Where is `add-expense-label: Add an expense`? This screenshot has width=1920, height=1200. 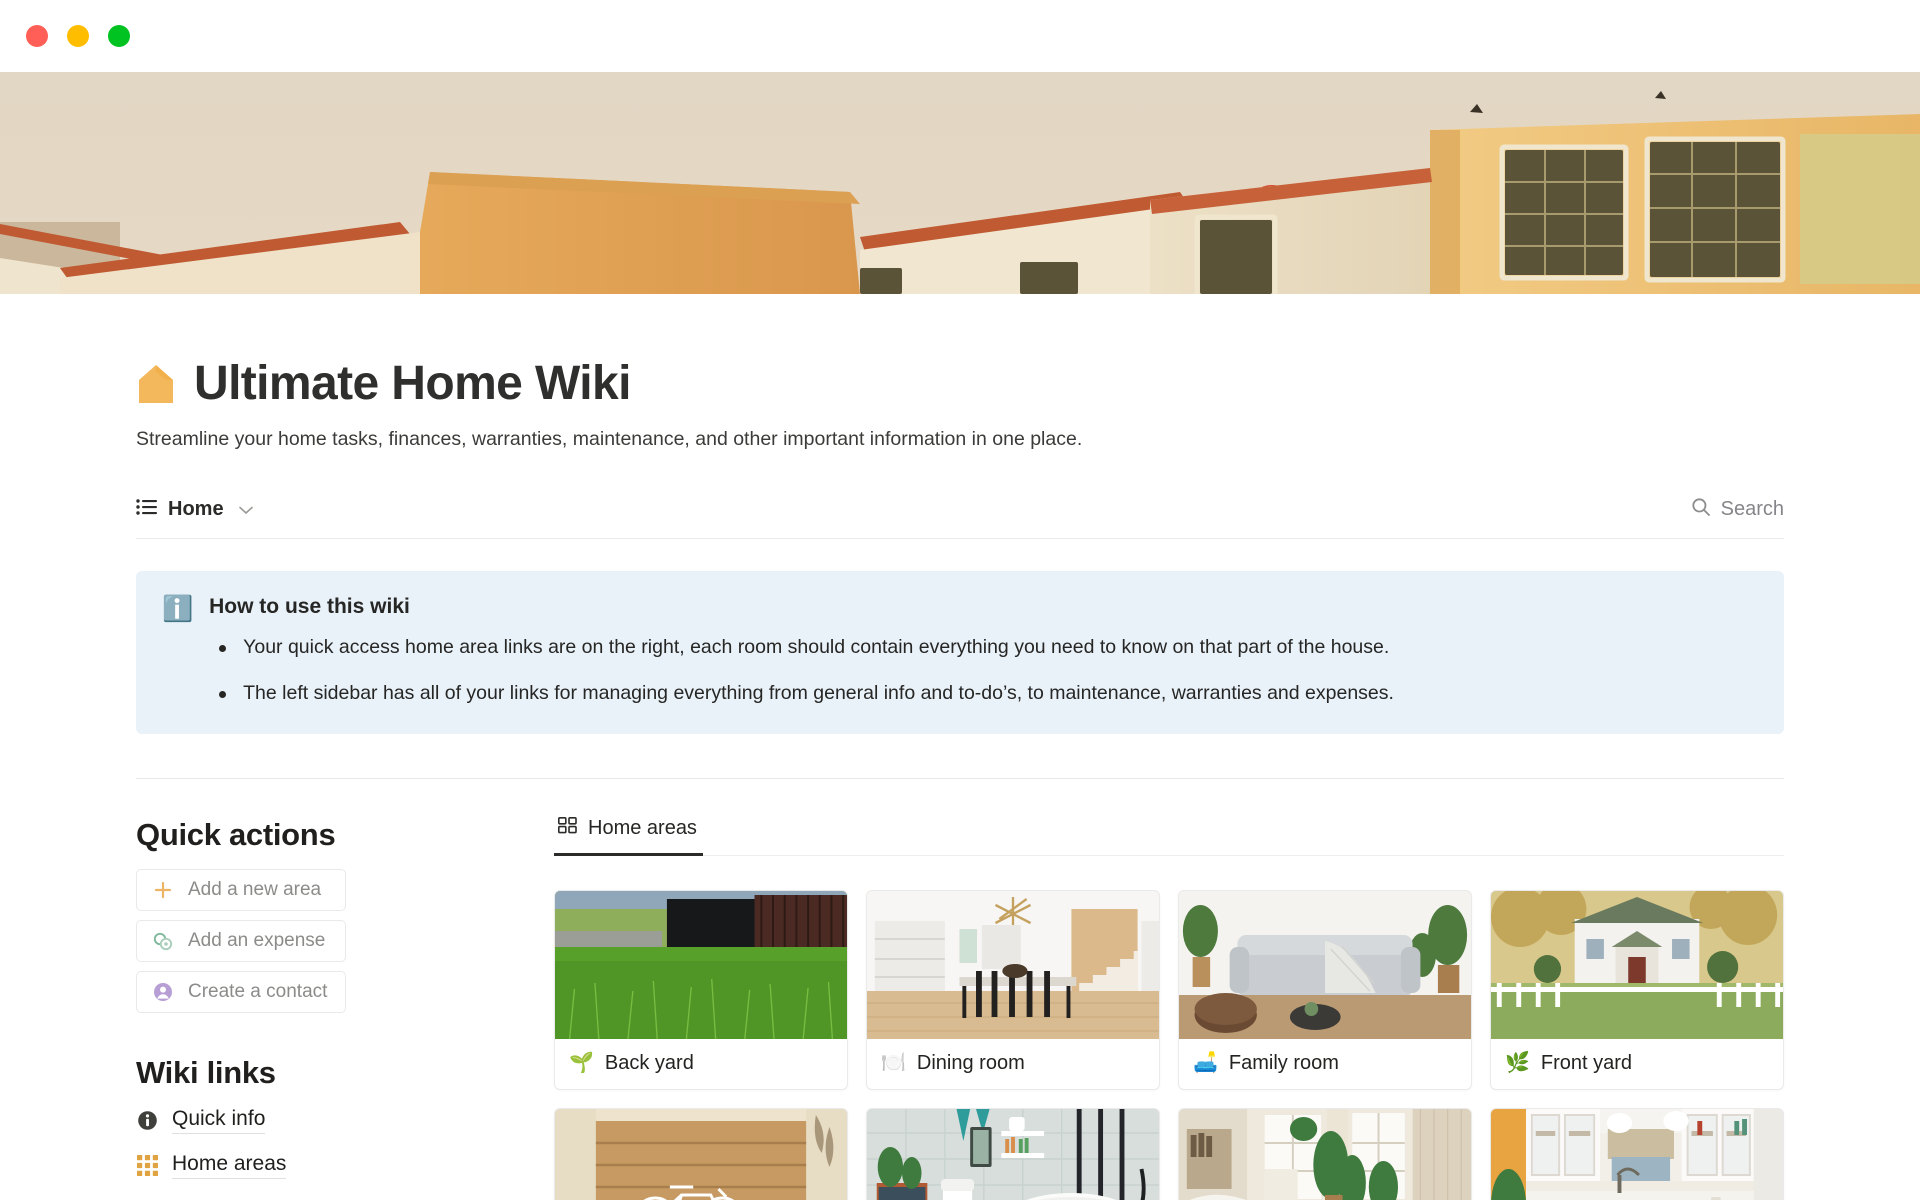
add-expense-label: Add an expense is located at coordinates (257, 941).